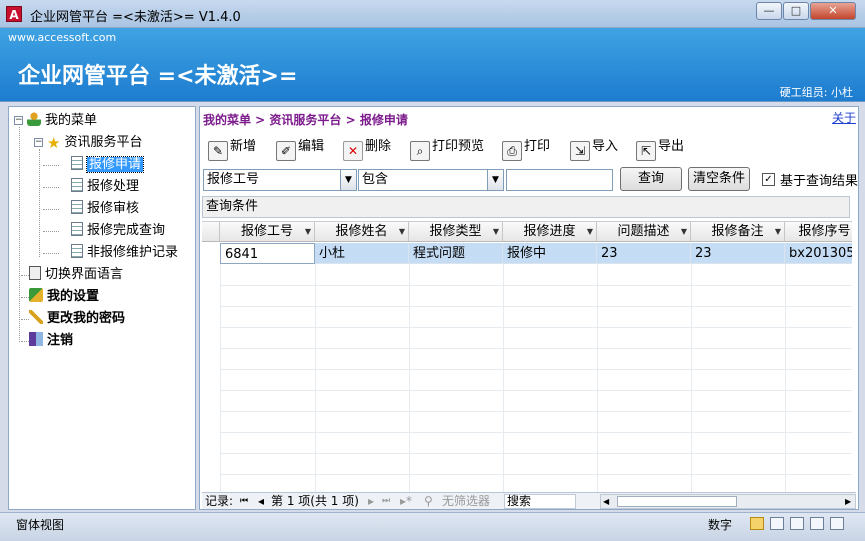 The image size is (865, 541). I want to click on tree-item-my-settings: 我的设置, so click(64, 297).